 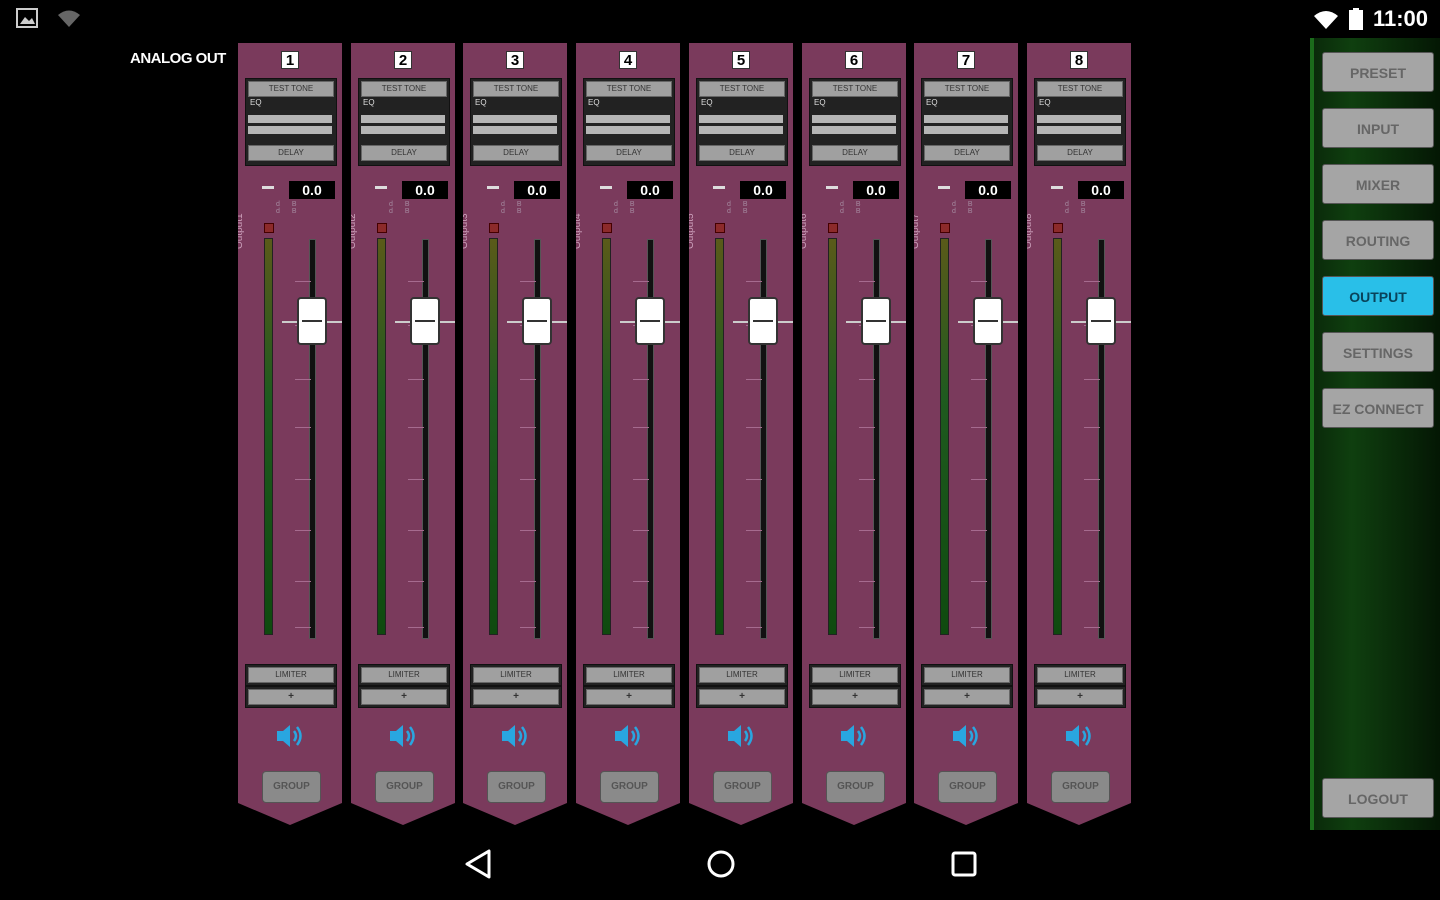 I want to click on back-icon, so click(x=478, y=864).